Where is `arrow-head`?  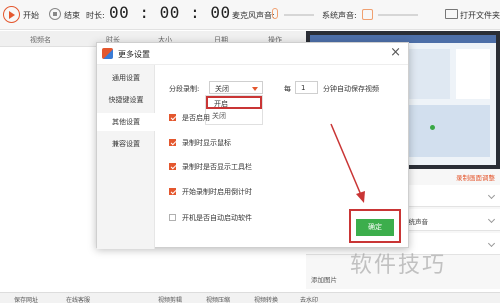
arrow-head is located at coordinates (360, 197).